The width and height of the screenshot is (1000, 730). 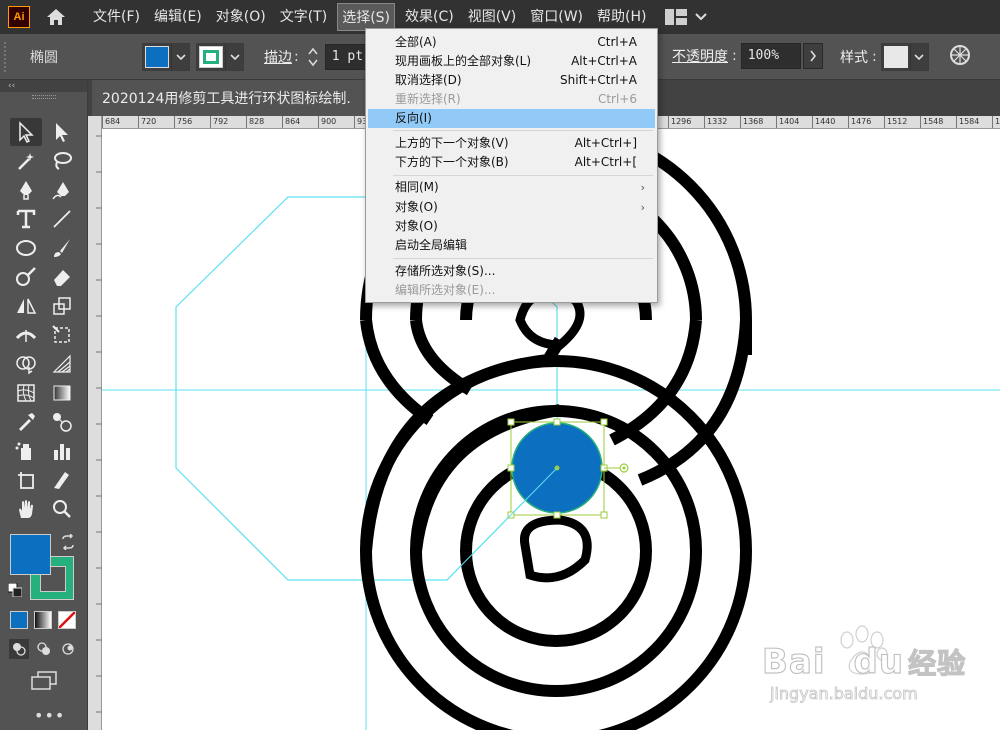 I want to click on screen-mode-icon, so click(x=44, y=682).